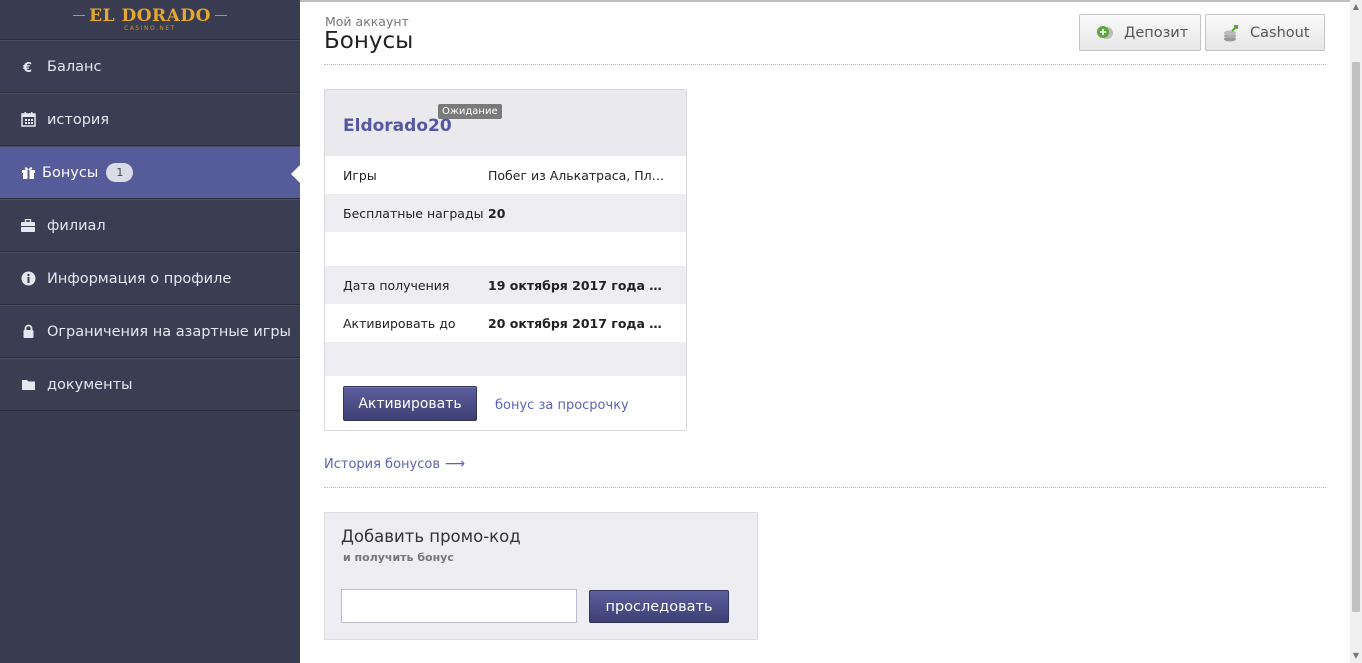 The image size is (1362, 663). I want to click on arrow-right-icon: ⟶, so click(455, 464).